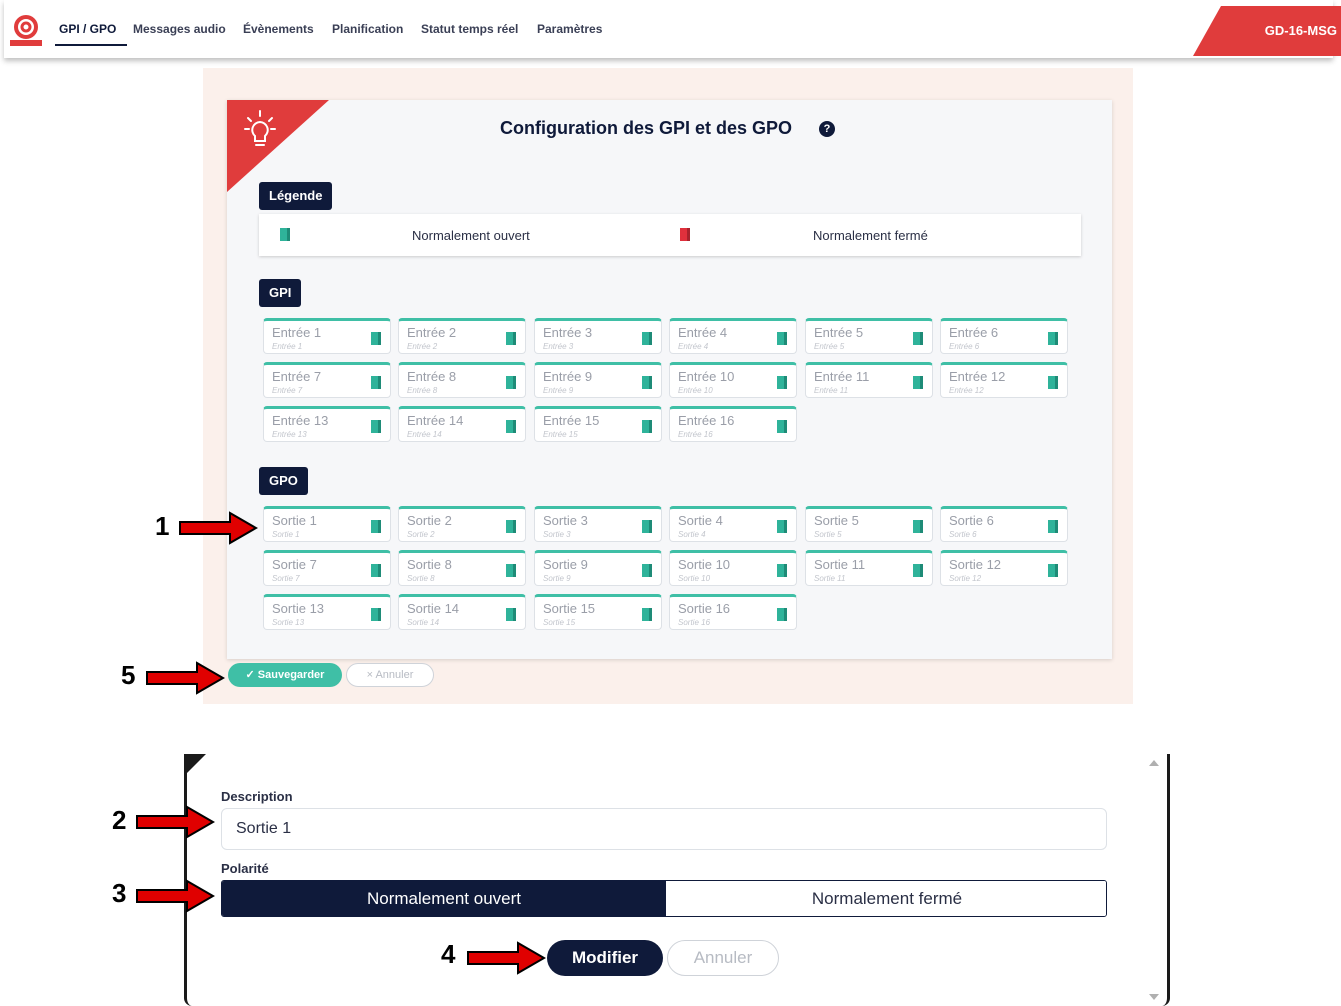 The height and width of the screenshot is (1006, 1341). What do you see at coordinates (598, 612) in the screenshot?
I see `gpo-tile: Sortie 15 Sortie 15` at bounding box center [598, 612].